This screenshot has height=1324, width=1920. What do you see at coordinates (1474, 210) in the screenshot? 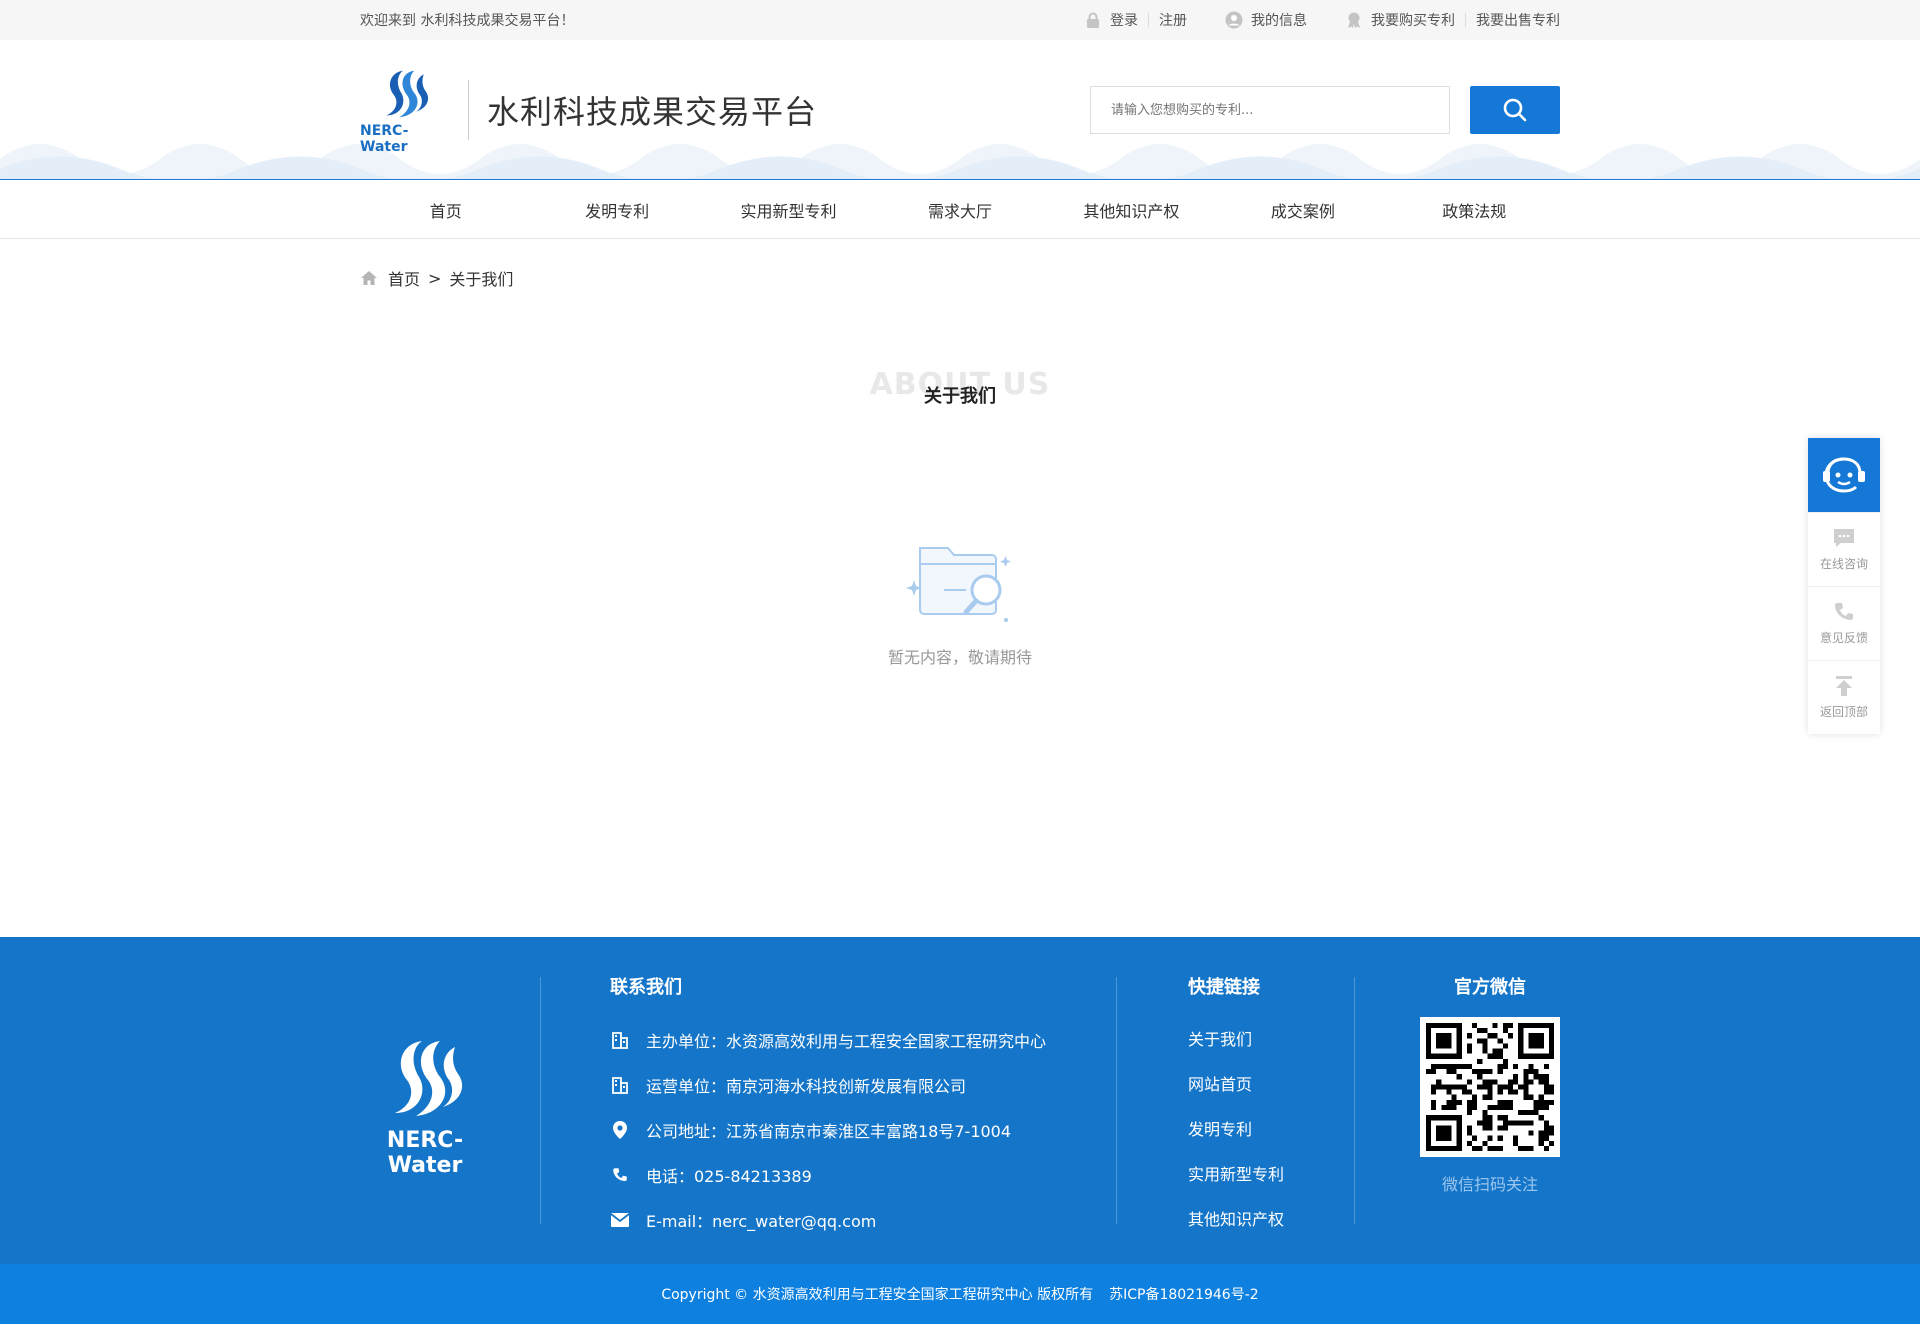
I see `nav-item-policy: 政策法规` at bounding box center [1474, 210].